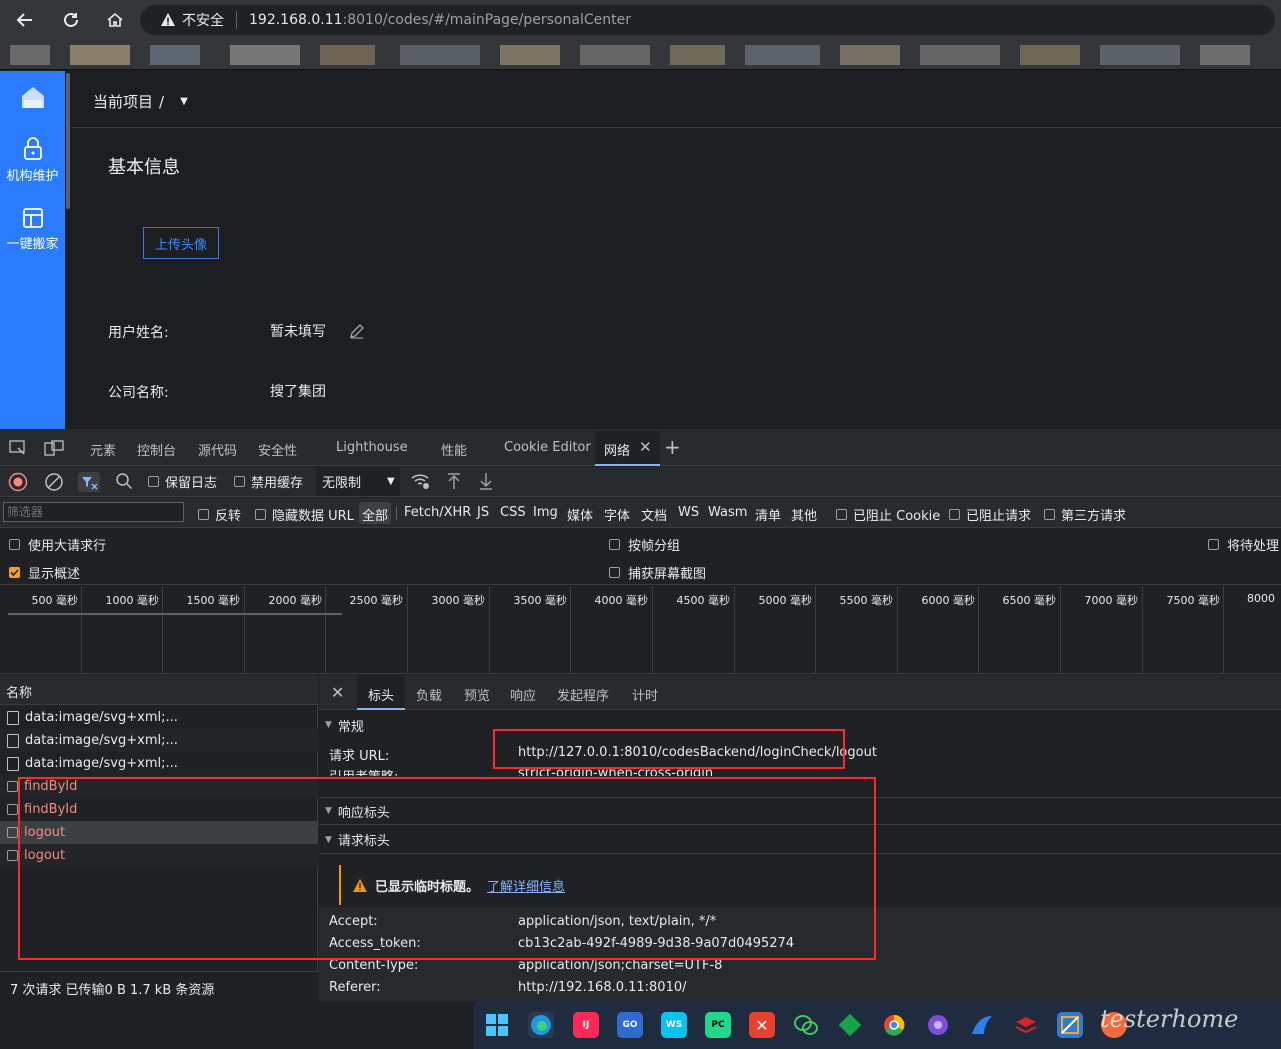 Image resolution: width=1281 pixels, height=1049 pixels. I want to click on export-har-button, so click(486, 481).